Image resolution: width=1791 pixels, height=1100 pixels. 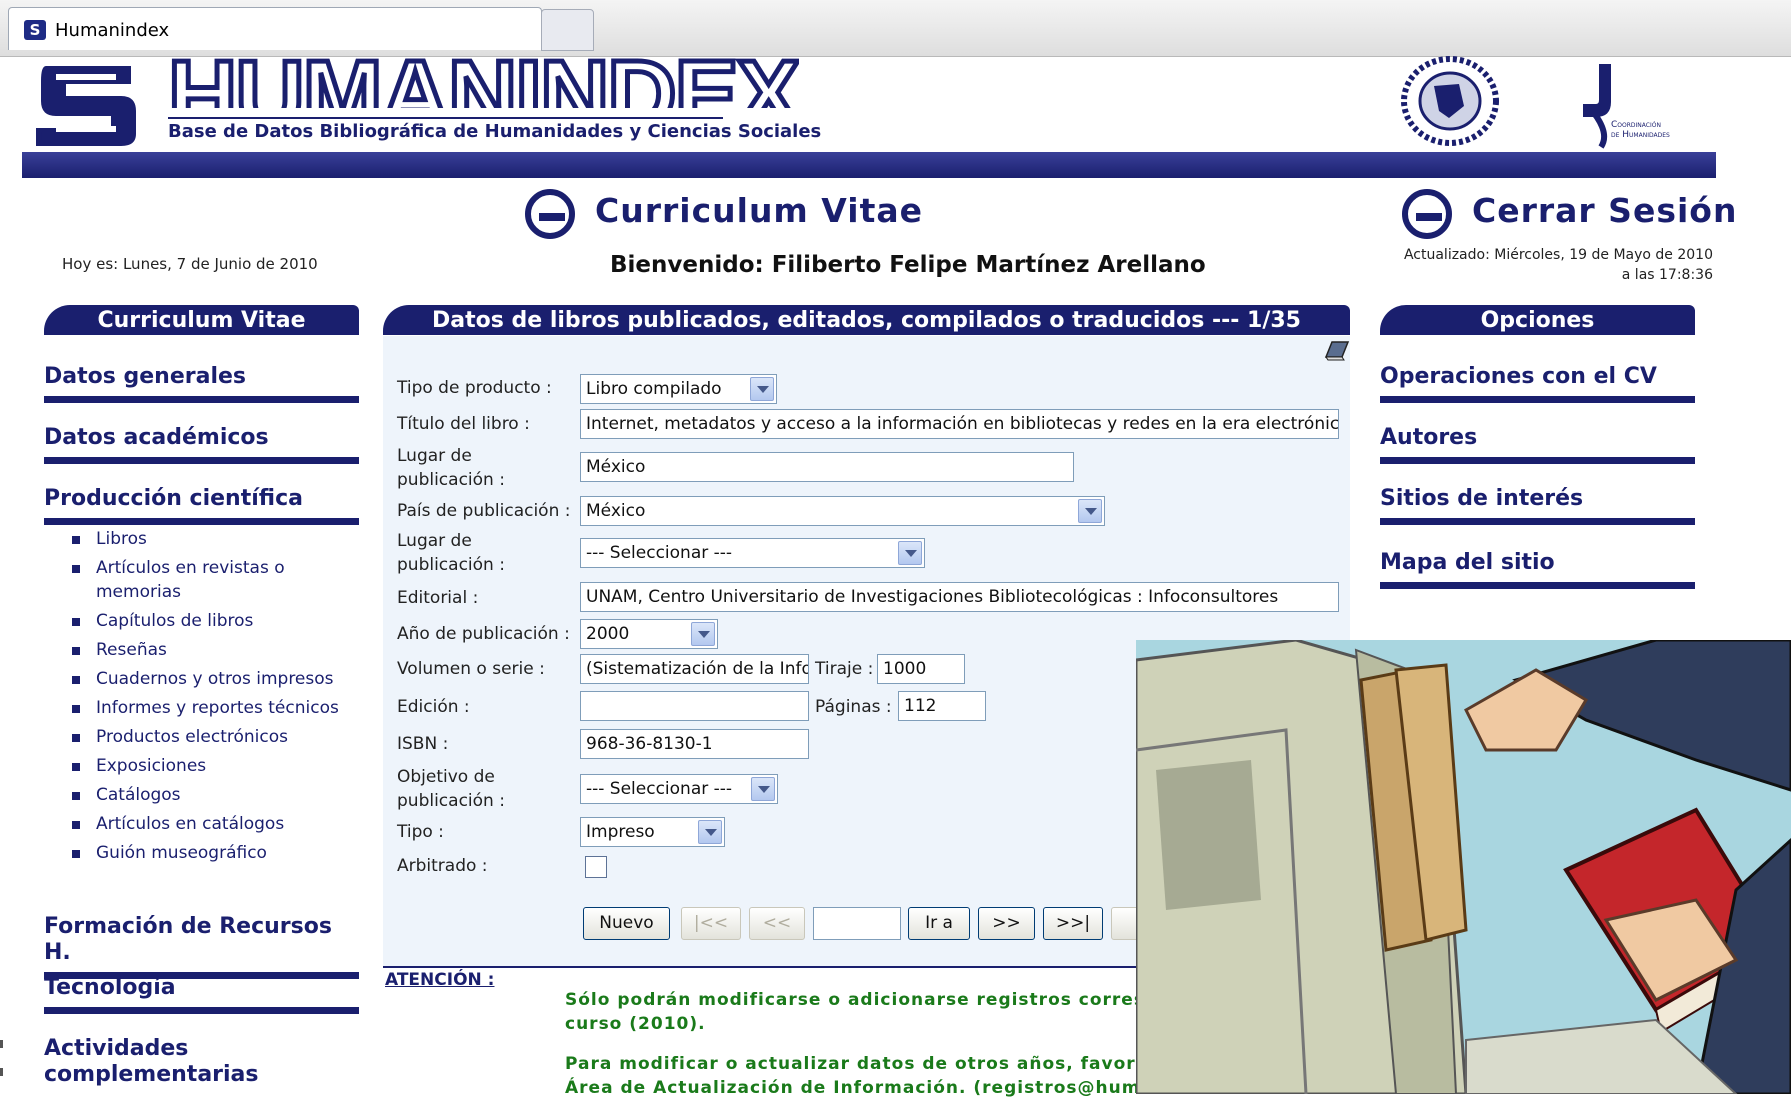 I want to click on tipo-producto-select: Libro compilado, so click(x=678, y=389).